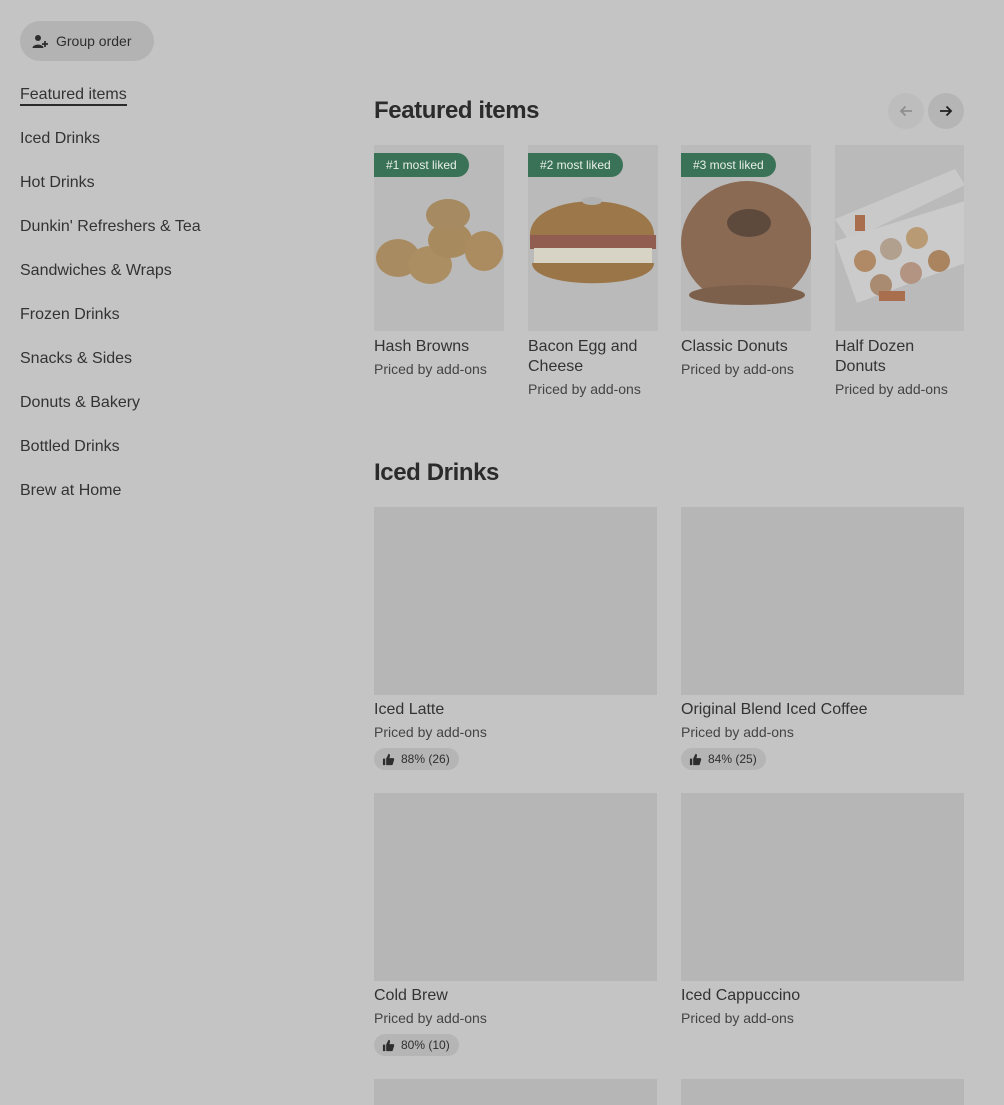 The width and height of the screenshot is (1004, 1105). I want to click on sidebar-item-label: Snacks & Sides, so click(76, 358).